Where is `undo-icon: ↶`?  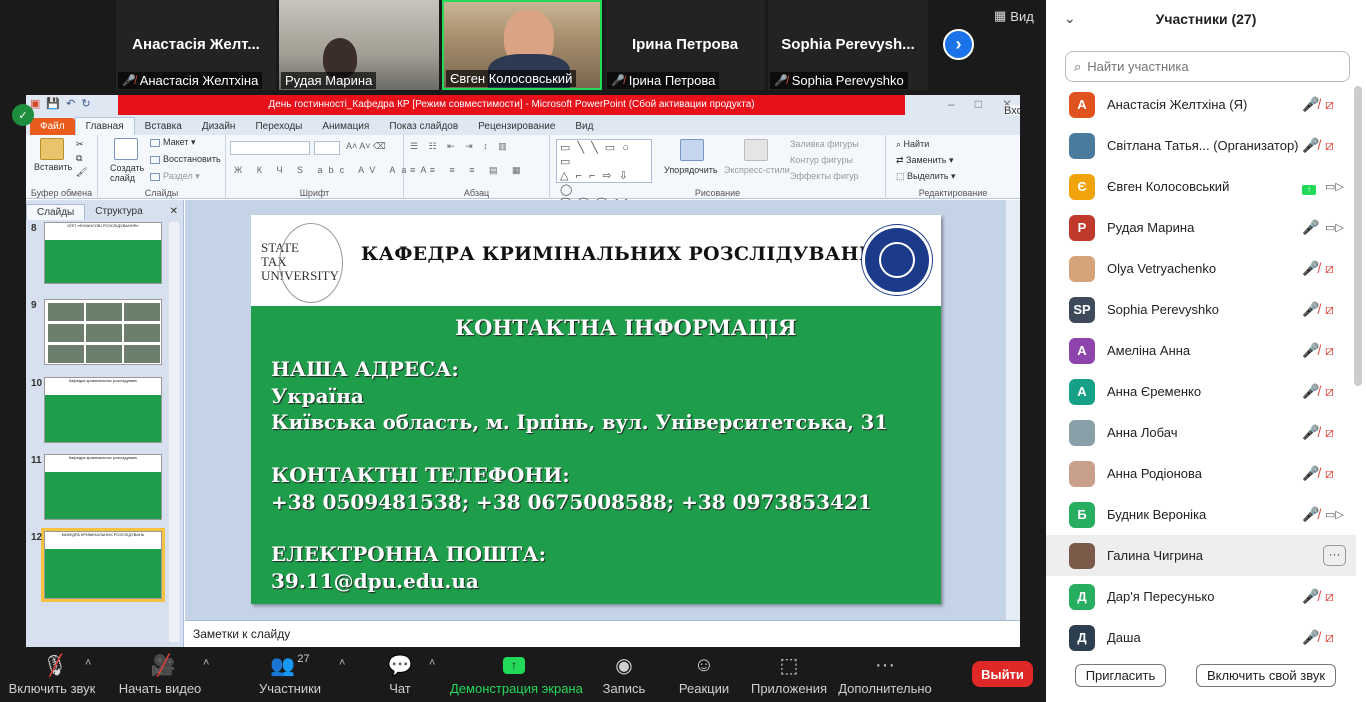 undo-icon: ↶ is located at coordinates (70, 103).